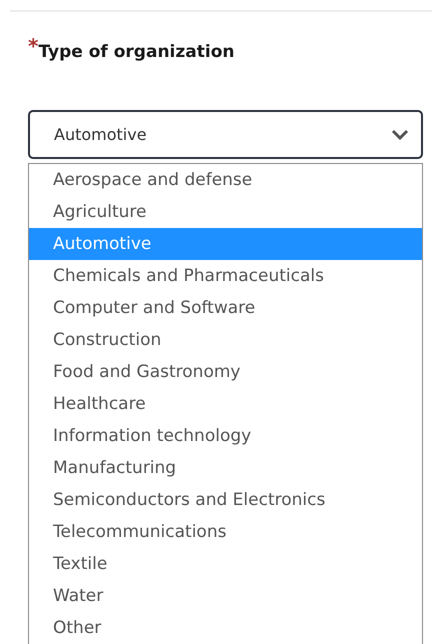 Image resolution: width=432 pixels, height=644 pixels. Describe the element at coordinates (225, 564) in the screenshot. I see `dropdown-option: Textile` at that location.